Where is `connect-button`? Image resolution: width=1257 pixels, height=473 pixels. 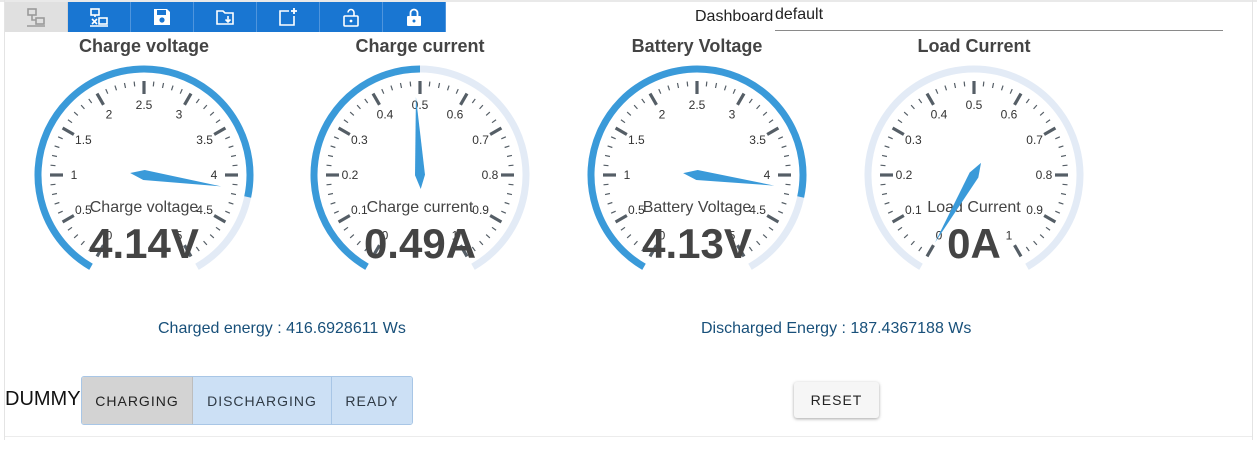 connect-button is located at coordinates (36, 17).